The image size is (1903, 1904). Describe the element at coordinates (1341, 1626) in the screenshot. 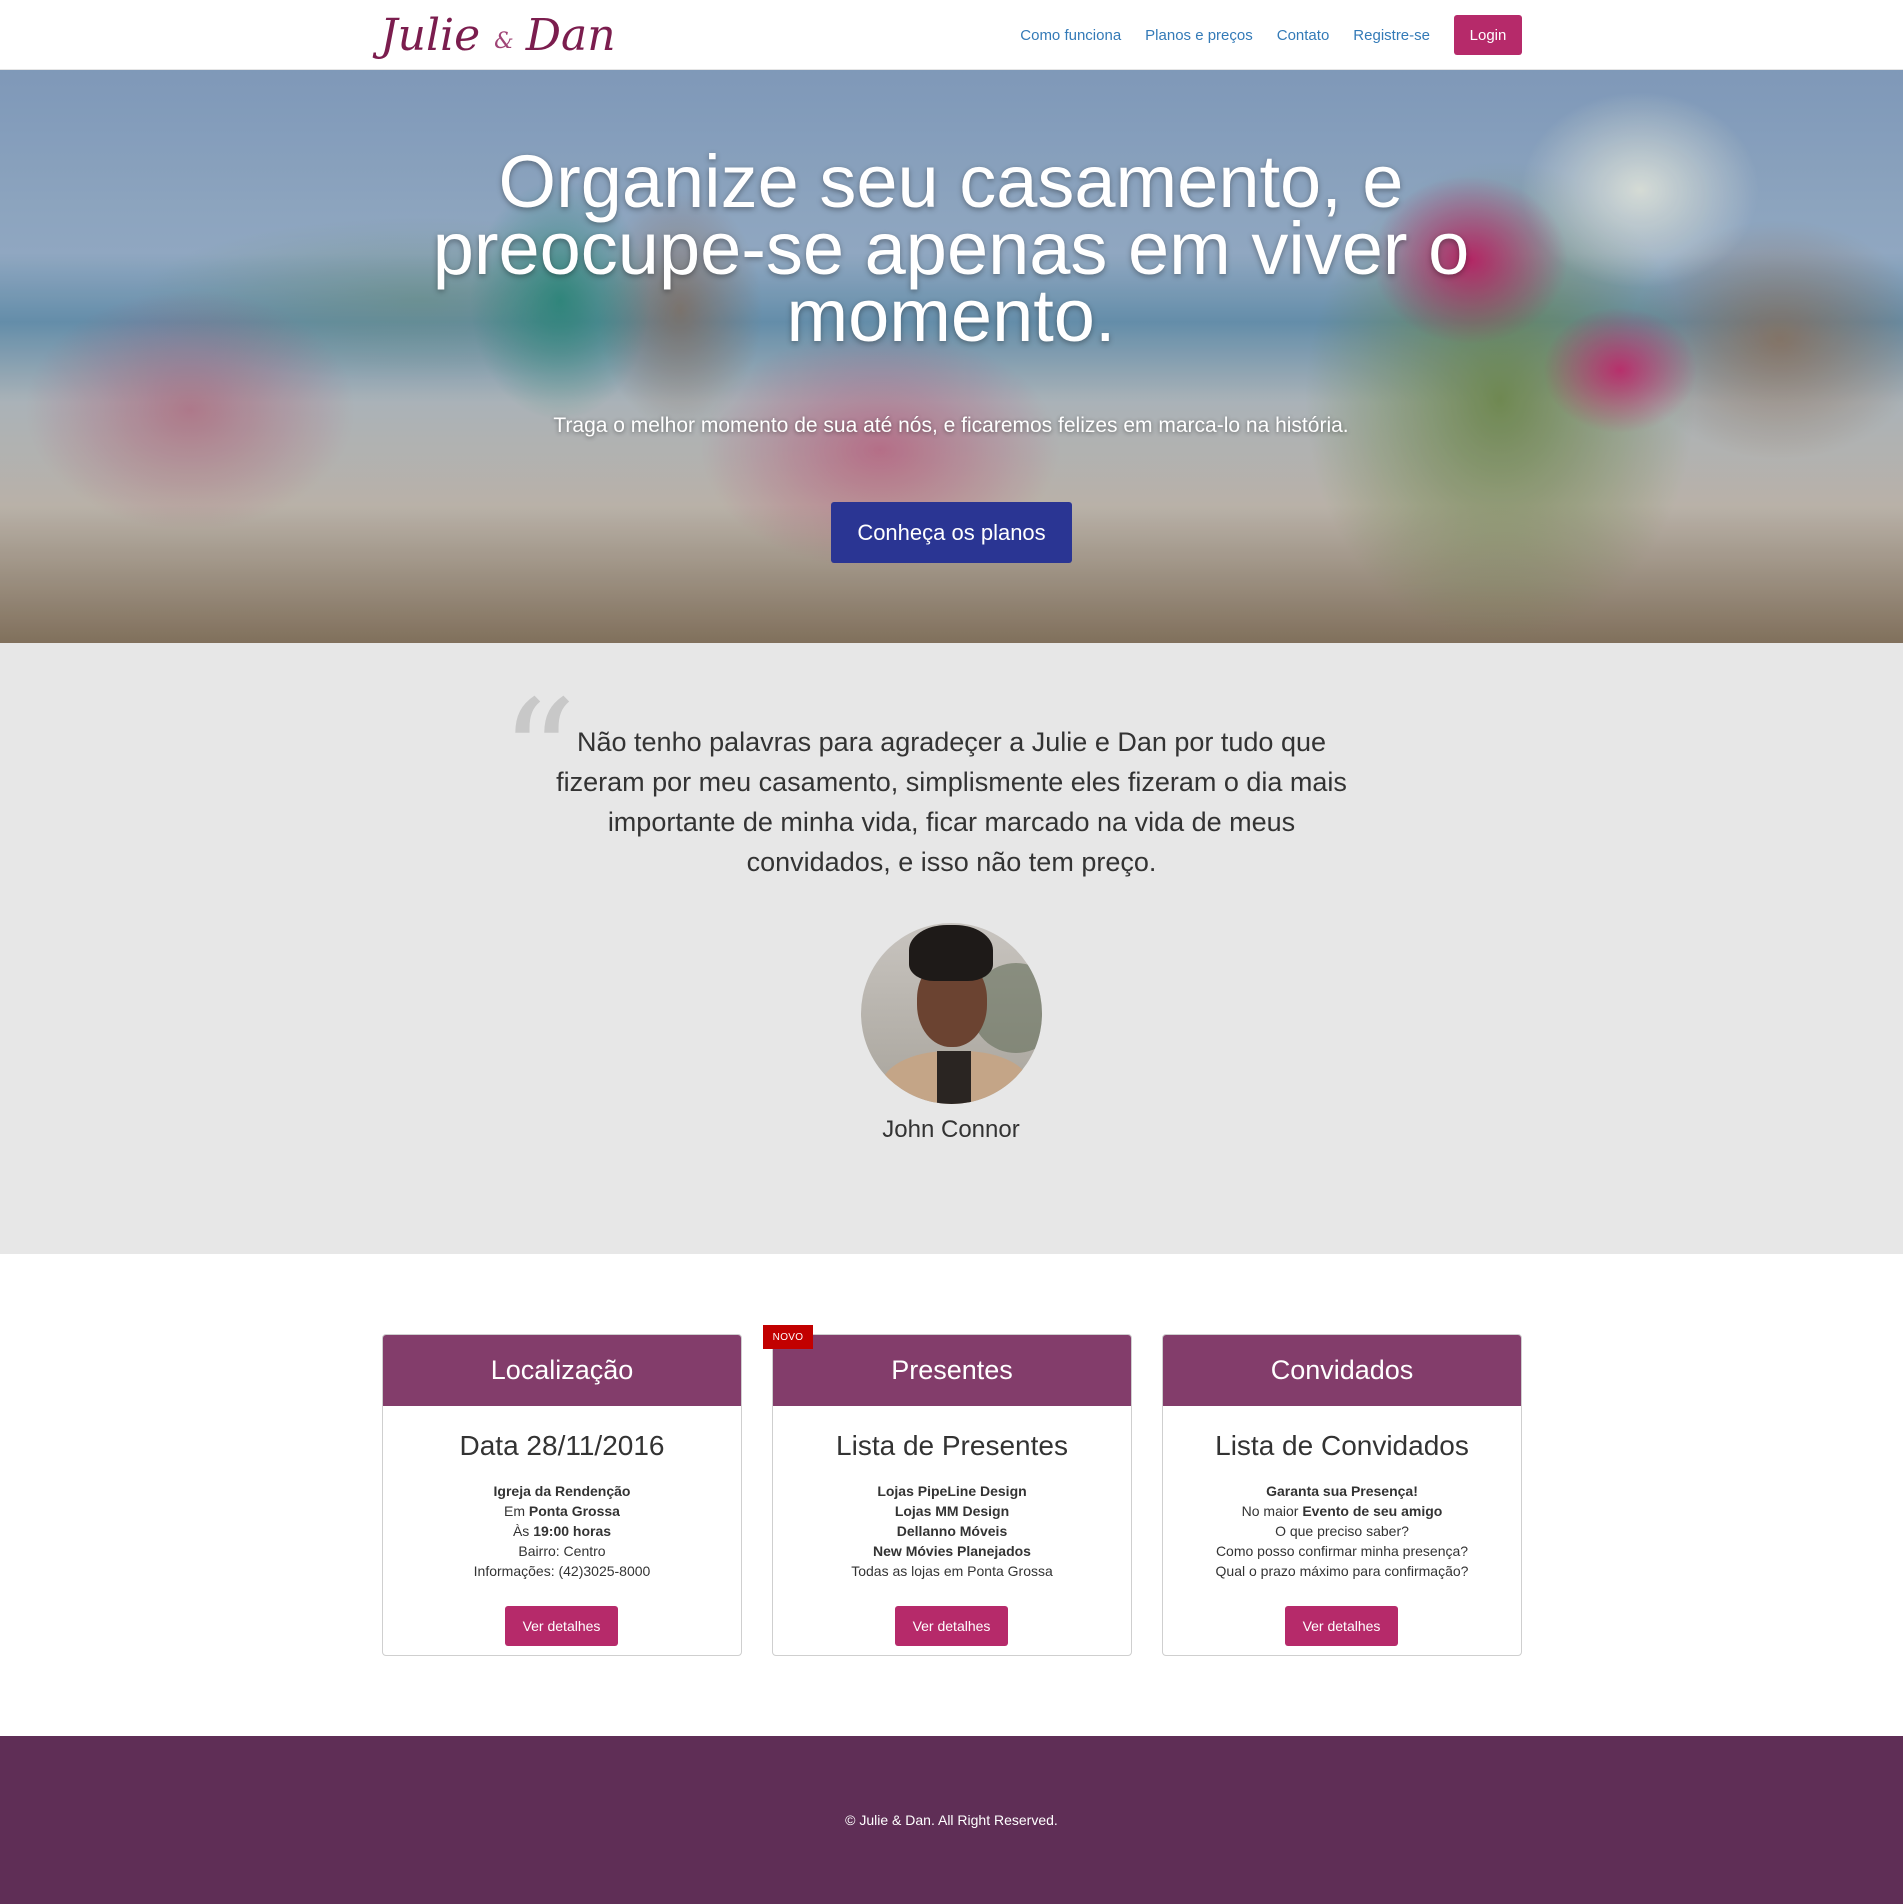

I see `details-button-convidados: Ver detalhes` at that location.